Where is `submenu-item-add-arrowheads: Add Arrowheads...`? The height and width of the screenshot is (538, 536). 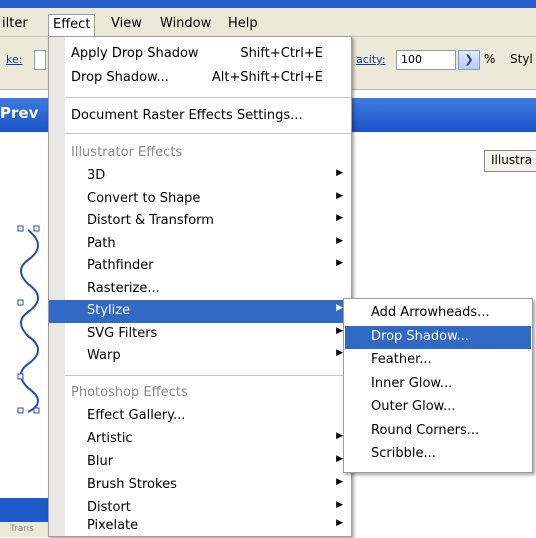
submenu-item-add-arrowheads: Add Arrowheads... is located at coordinates (438, 314).